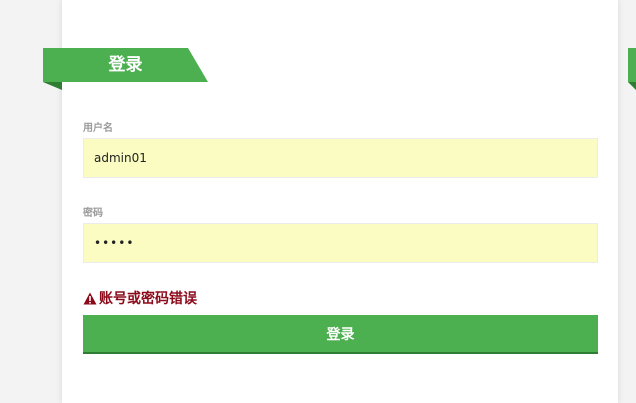 The height and width of the screenshot is (403, 636). Describe the element at coordinates (52, 86) in the screenshot. I see `title-ribbon-fold` at that location.